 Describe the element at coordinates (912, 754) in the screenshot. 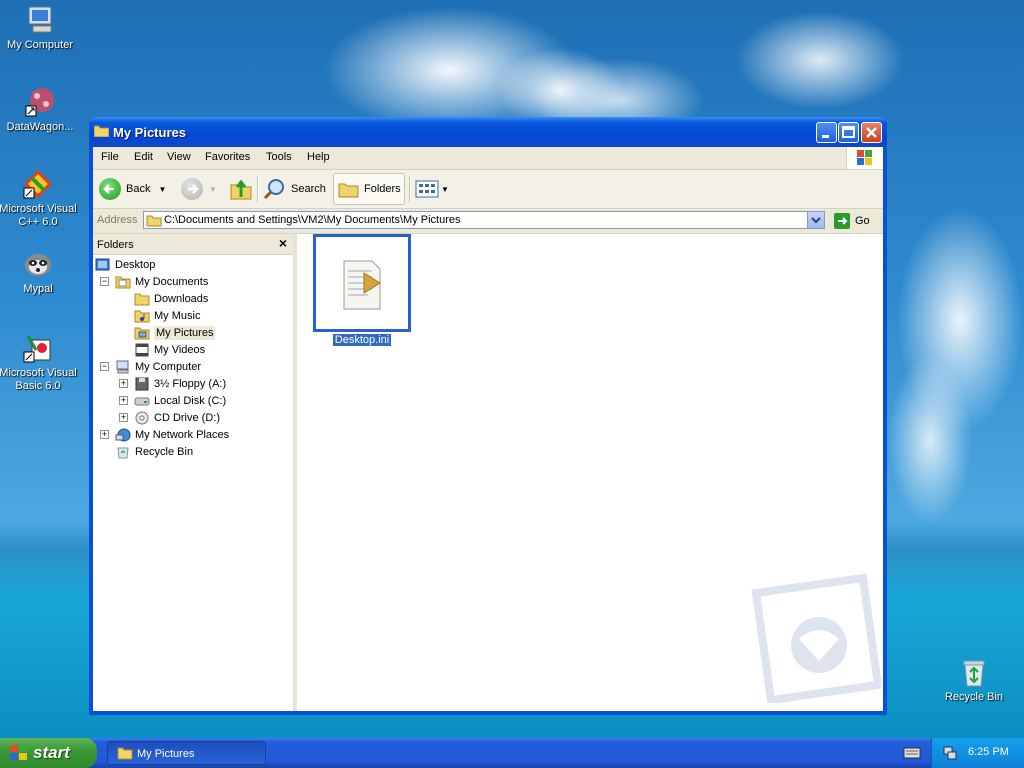

I see `keyboard-icon` at that location.